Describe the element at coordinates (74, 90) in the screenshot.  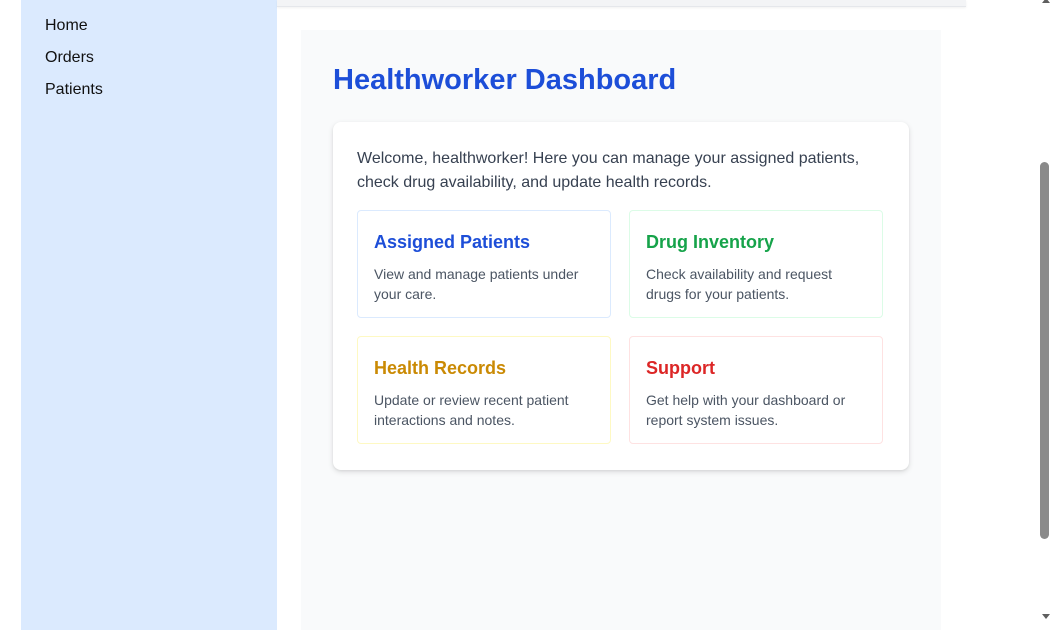
I see `sidebar-item-patients: Patients` at that location.